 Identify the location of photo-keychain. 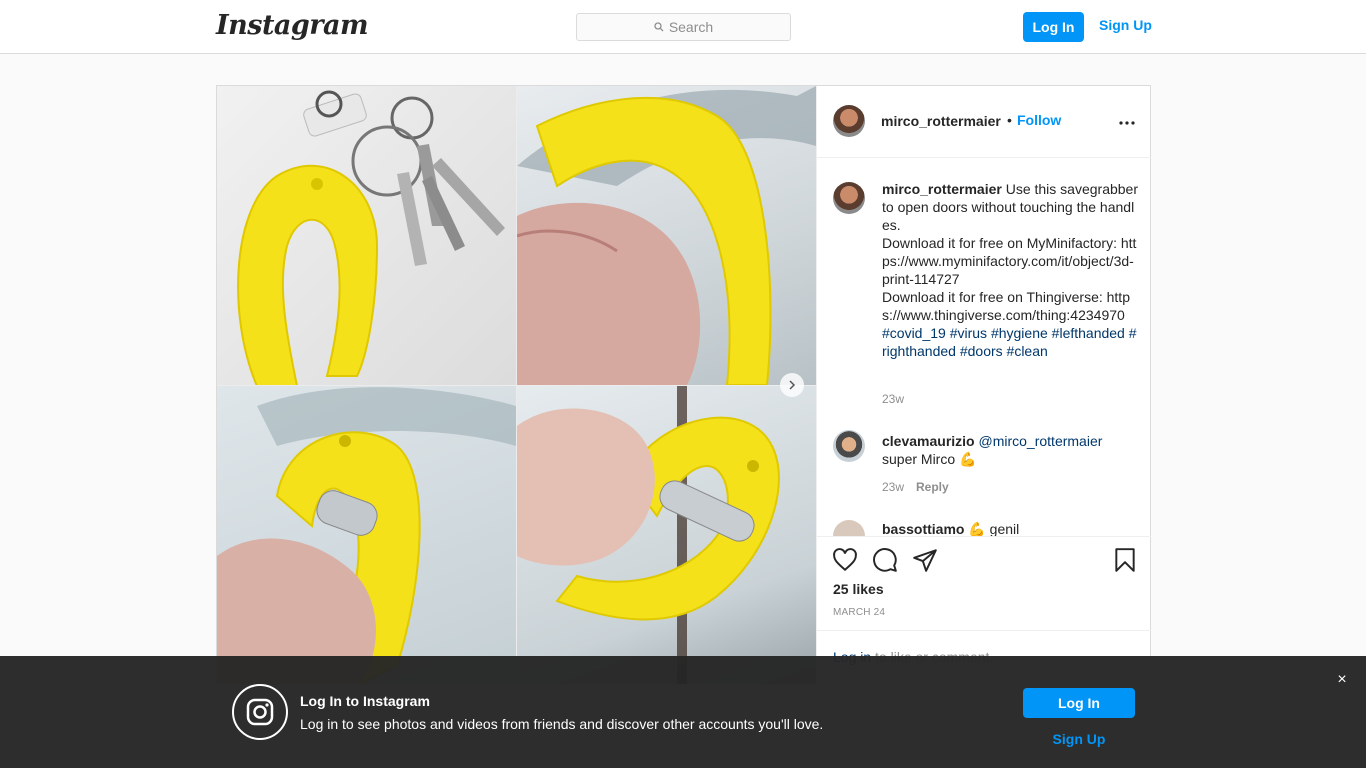
(366, 235).